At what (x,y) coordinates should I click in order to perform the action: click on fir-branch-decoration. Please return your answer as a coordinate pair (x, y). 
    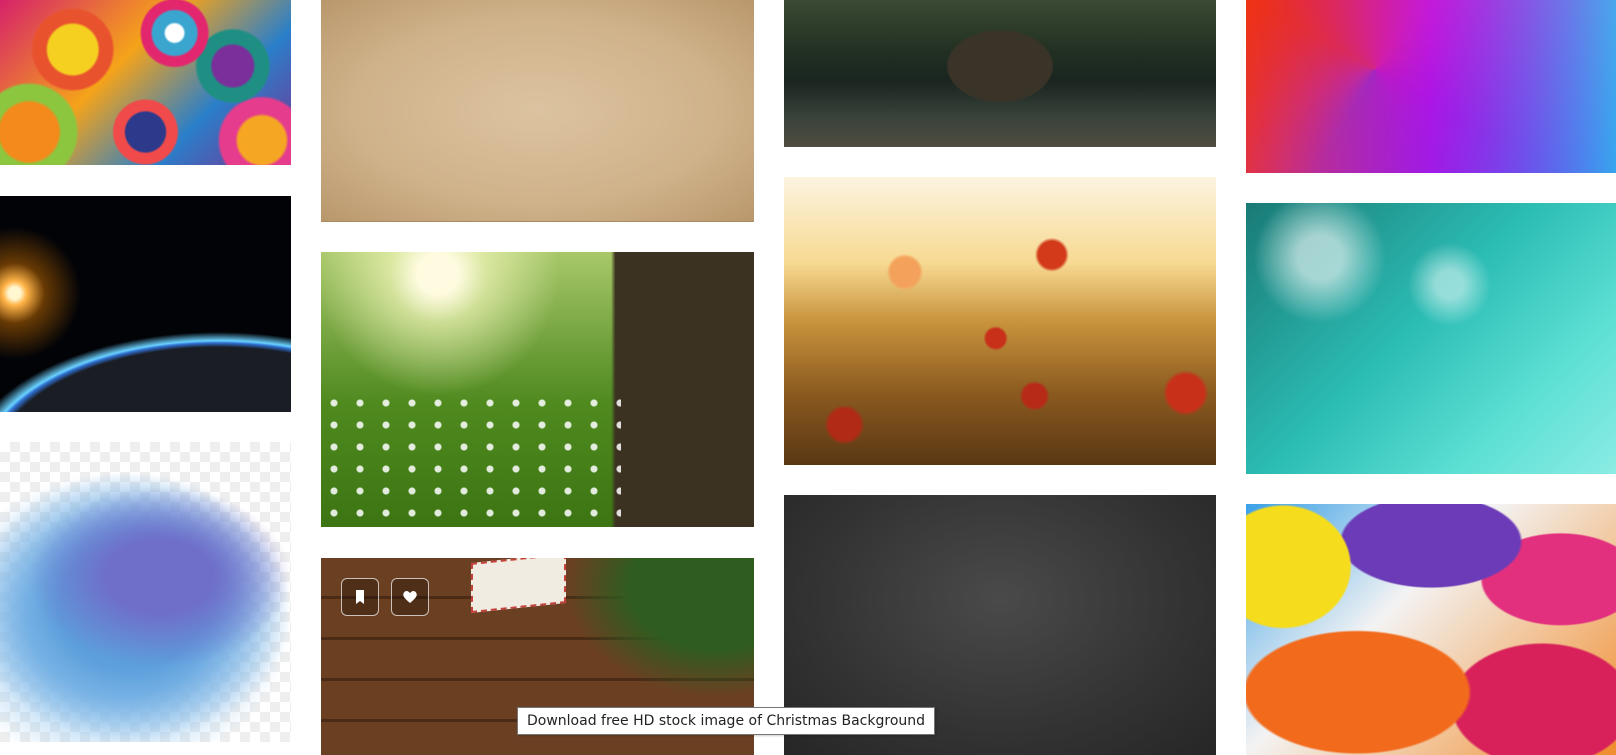
    Looking at the image, I should click on (659, 628).